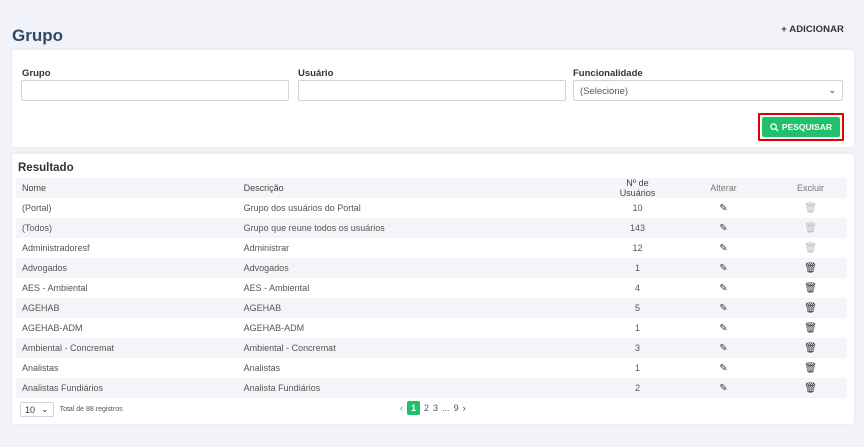 This screenshot has width=864, height=447. I want to click on page-size-value: 10, so click(30, 409).